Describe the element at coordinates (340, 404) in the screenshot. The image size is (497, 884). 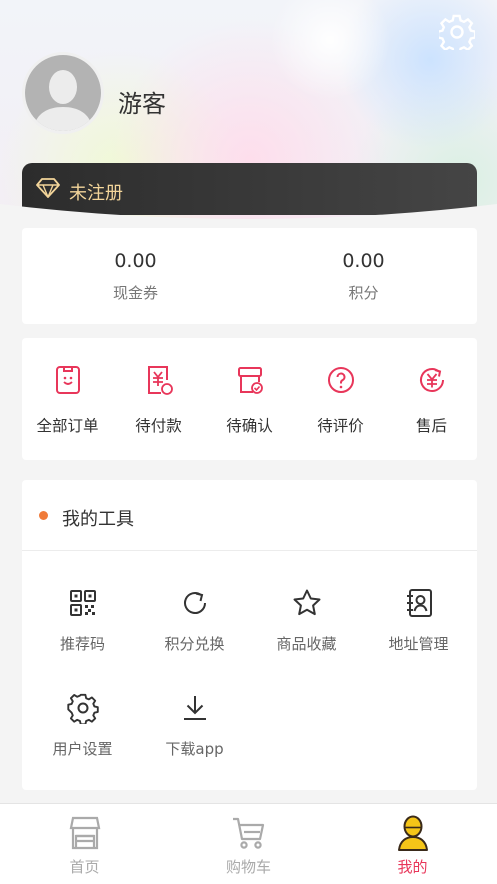
I see `pending-review-button: 待评价` at that location.